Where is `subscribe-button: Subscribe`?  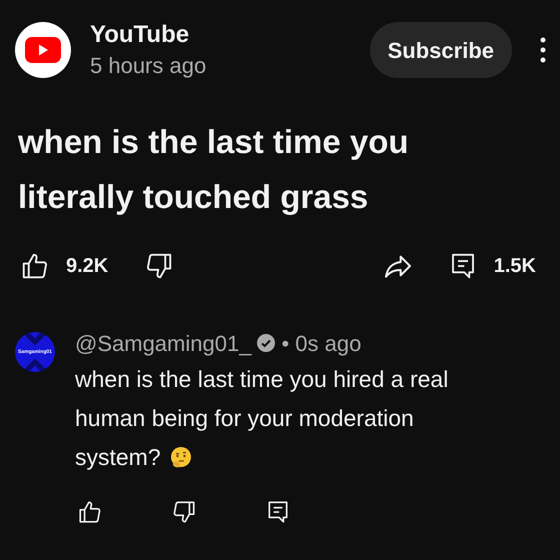 subscribe-button: Subscribe is located at coordinates (441, 50).